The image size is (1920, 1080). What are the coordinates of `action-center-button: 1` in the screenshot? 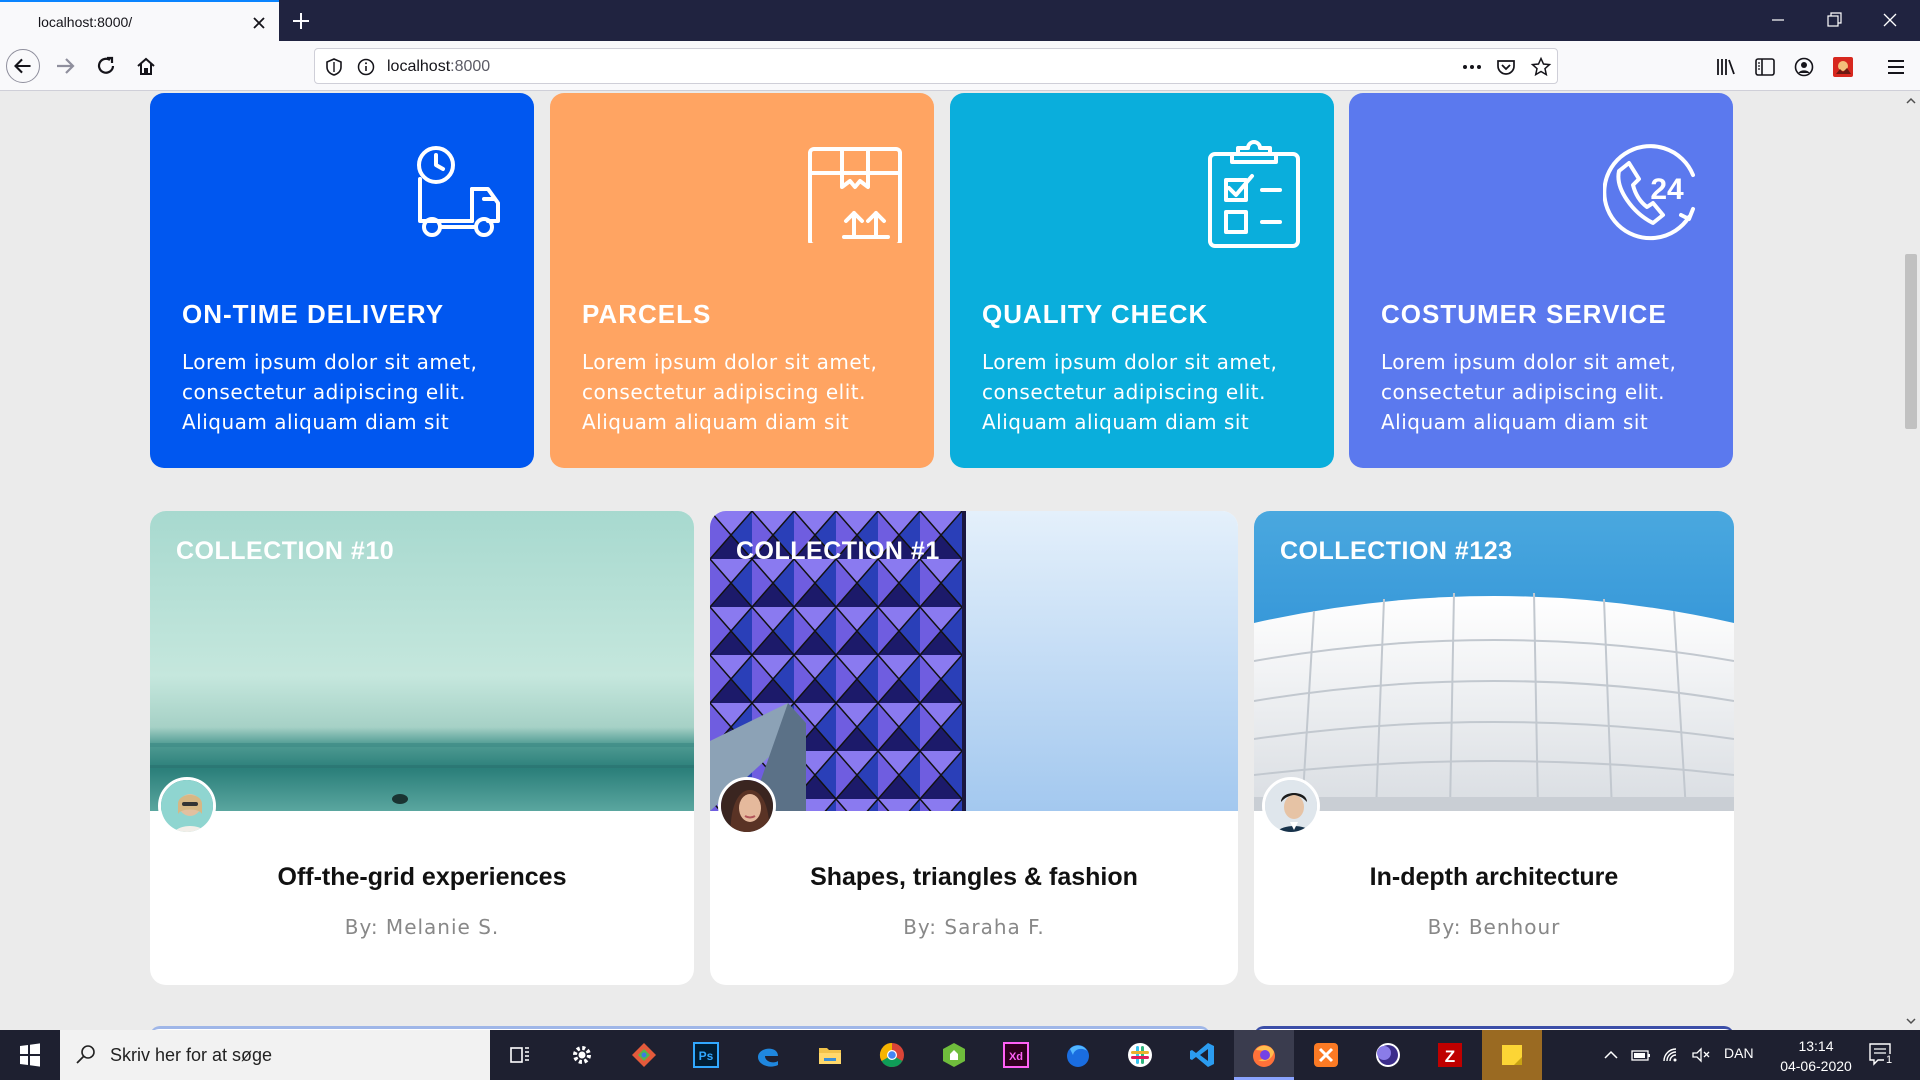 It's located at (1883, 1055).